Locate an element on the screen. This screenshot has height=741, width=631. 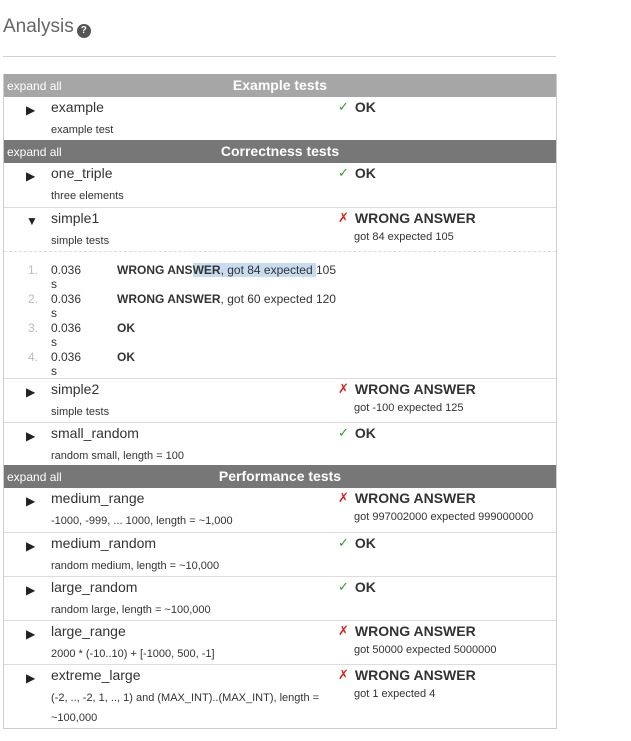
test-detail: got 50000 expected 5000000 is located at coordinates (425, 650).